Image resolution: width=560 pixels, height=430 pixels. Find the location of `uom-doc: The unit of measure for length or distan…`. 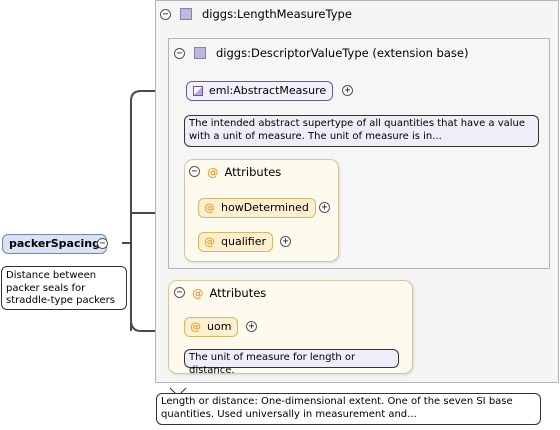

uom-doc: The unit of measure for length or distan… is located at coordinates (291, 362).